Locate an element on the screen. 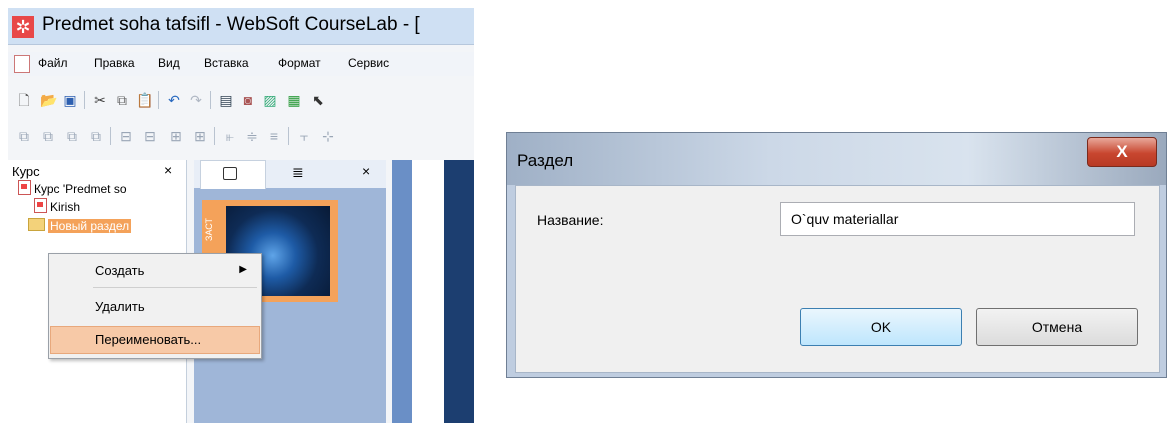  tree-item-label: Курс 'Predmet so is located at coordinates (80, 189).